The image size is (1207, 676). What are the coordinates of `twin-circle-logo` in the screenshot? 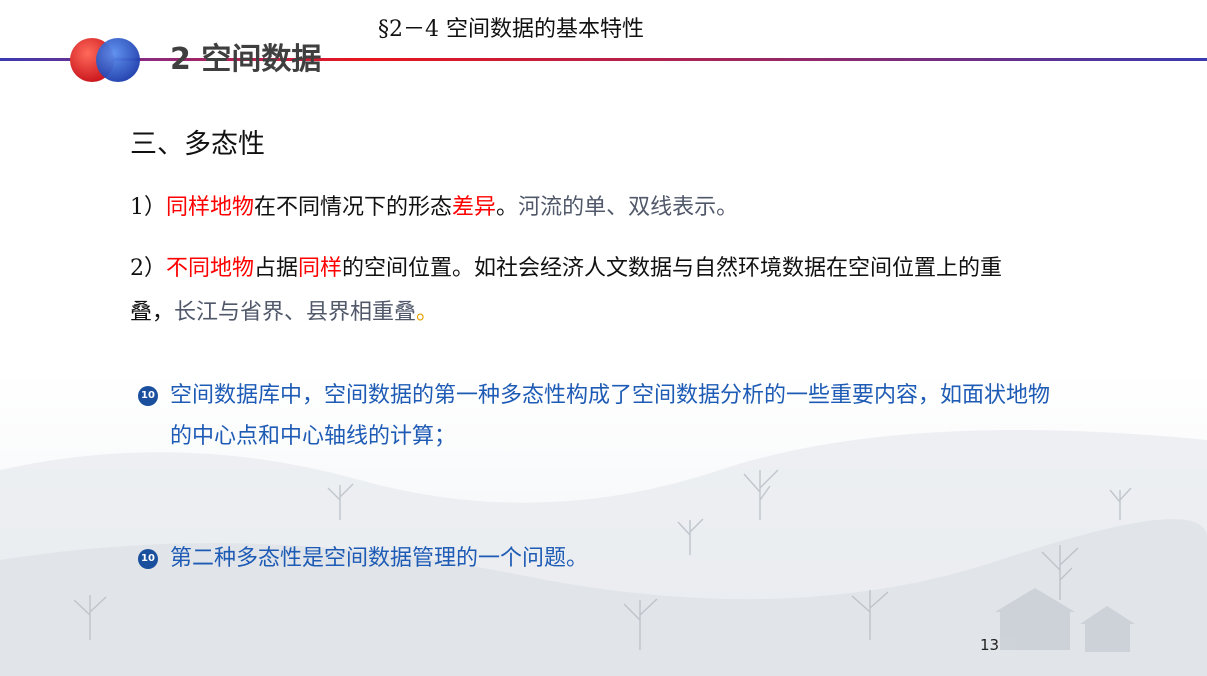 It's located at (105, 60).